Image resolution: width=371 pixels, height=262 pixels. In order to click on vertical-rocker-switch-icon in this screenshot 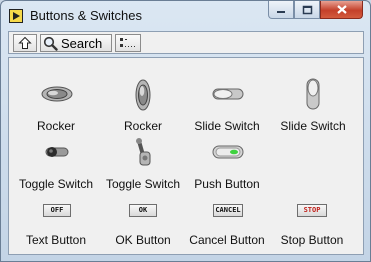, I will do `click(143, 95)`.